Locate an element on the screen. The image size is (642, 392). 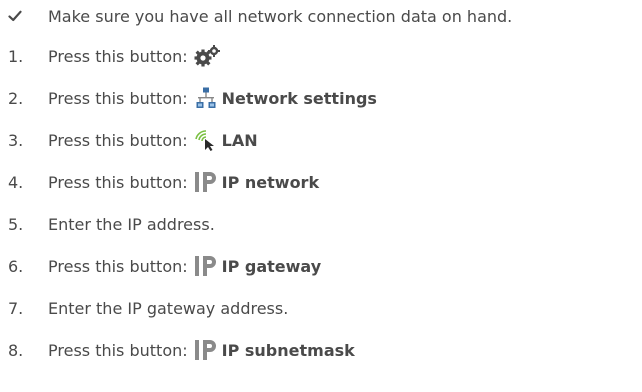
gears-icon is located at coordinates (208, 56).